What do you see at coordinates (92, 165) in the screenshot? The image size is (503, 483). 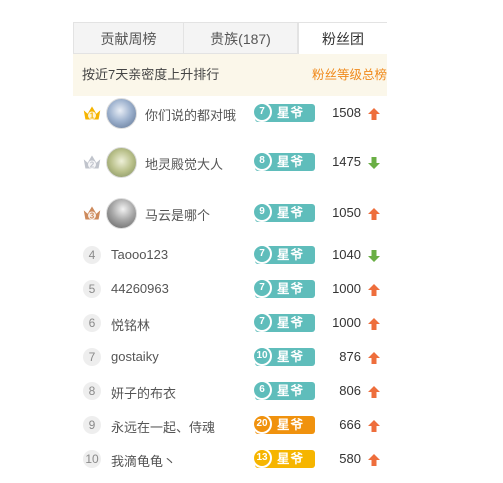 I see `svg-text: 2` at bounding box center [92, 165].